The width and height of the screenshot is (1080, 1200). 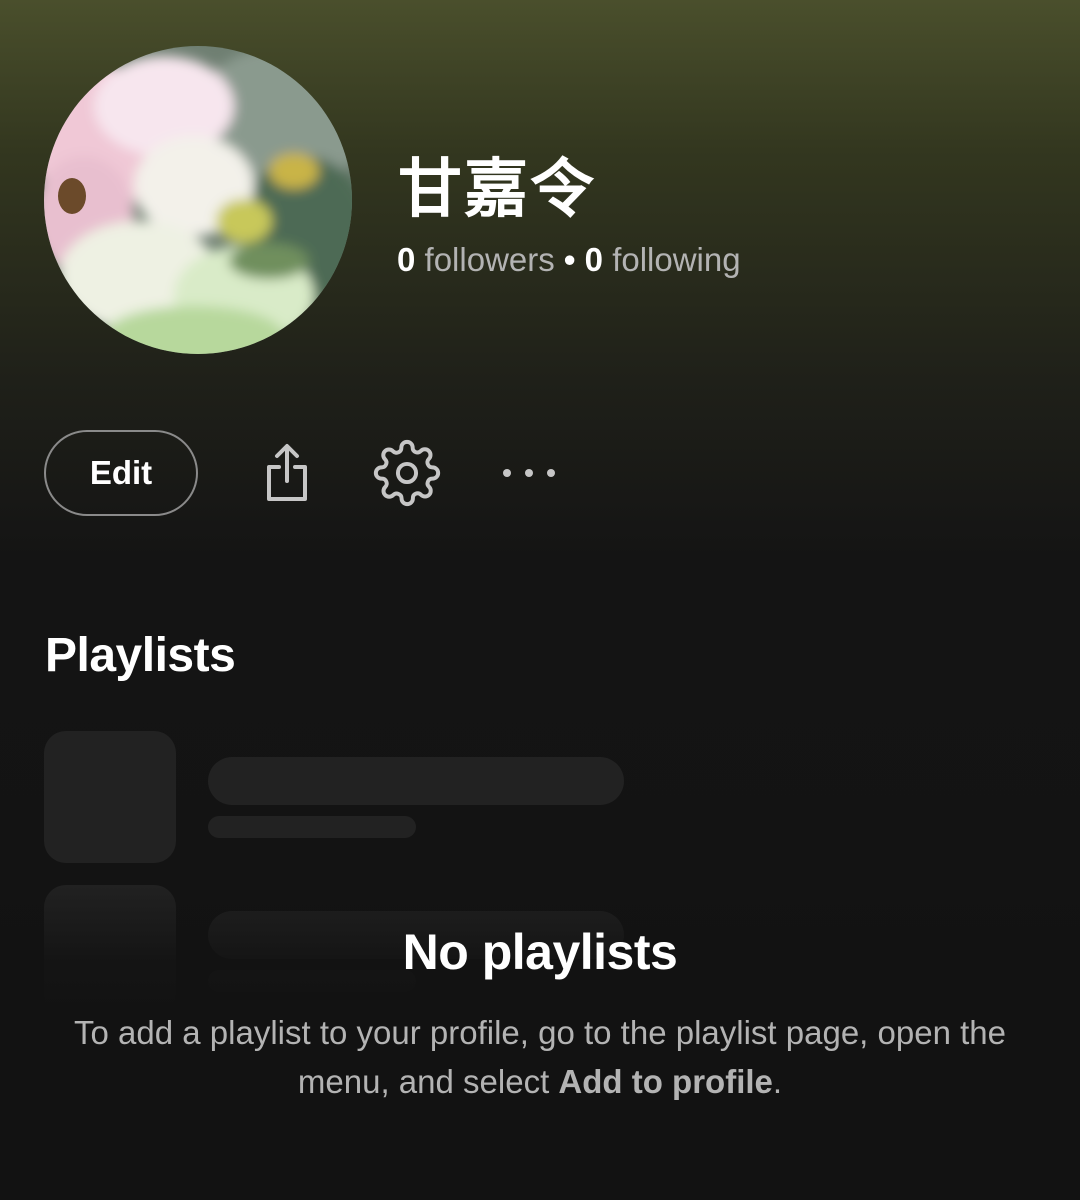 I want to click on more-options-button, so click(x=529, y=473).